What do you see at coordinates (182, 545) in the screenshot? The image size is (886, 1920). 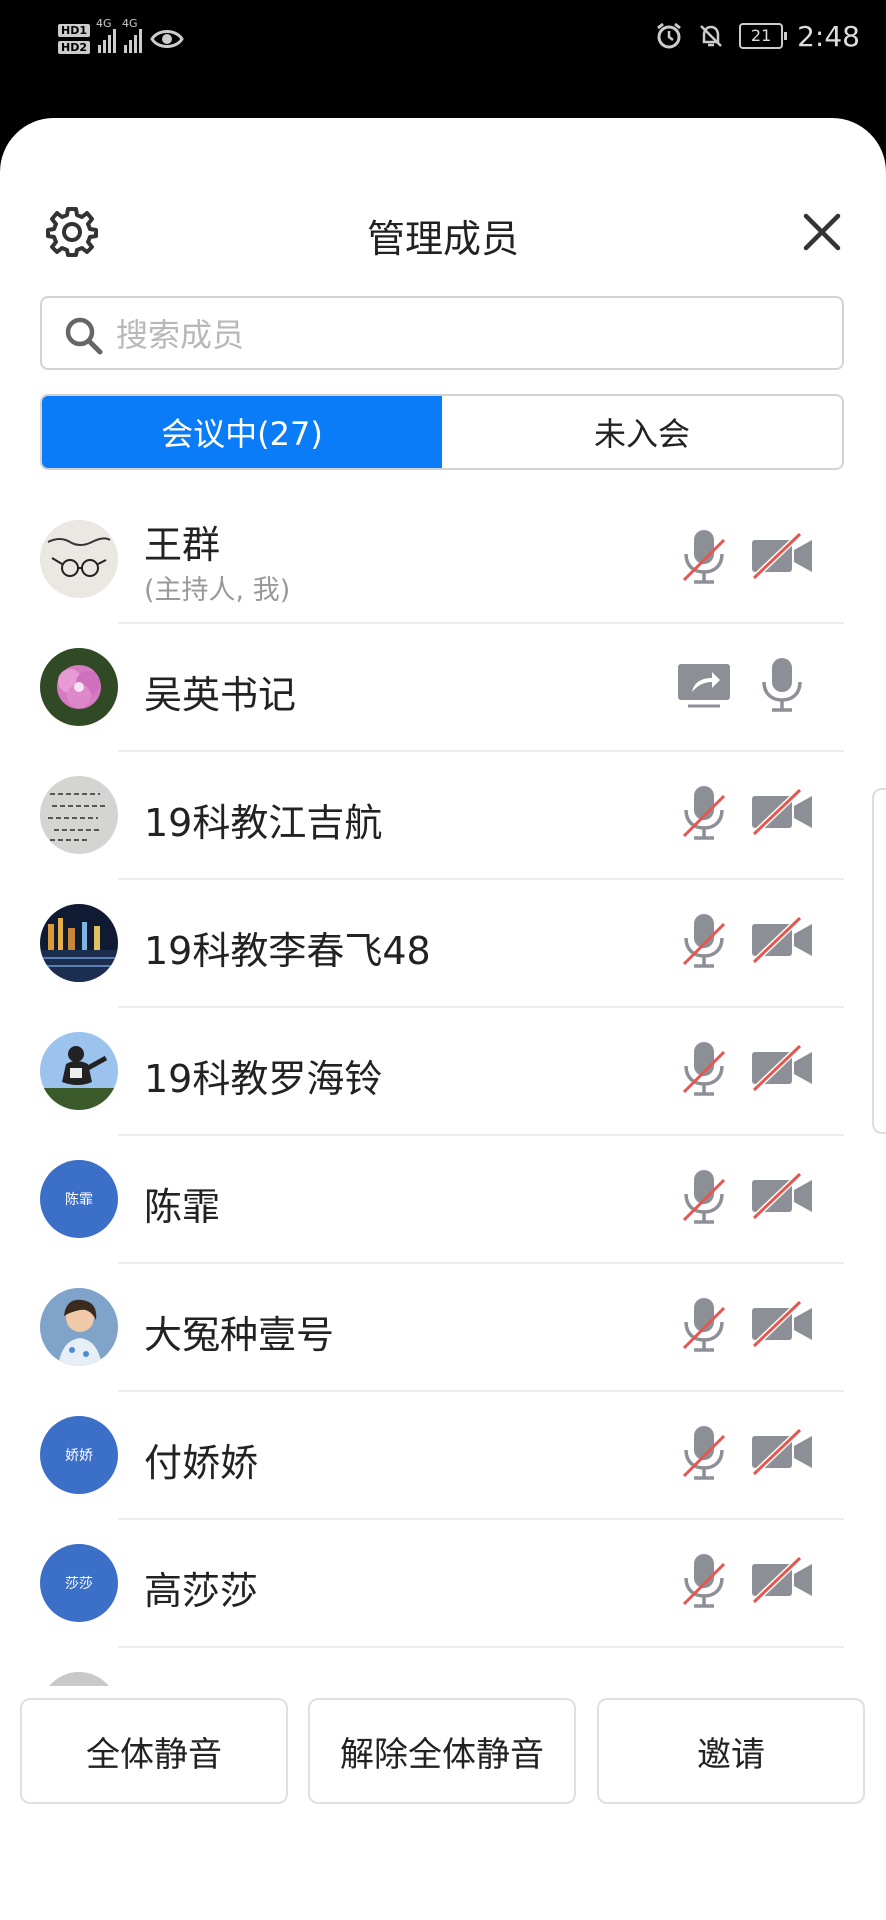 I see `member-name: 王群` at bounding box center [182, 545].